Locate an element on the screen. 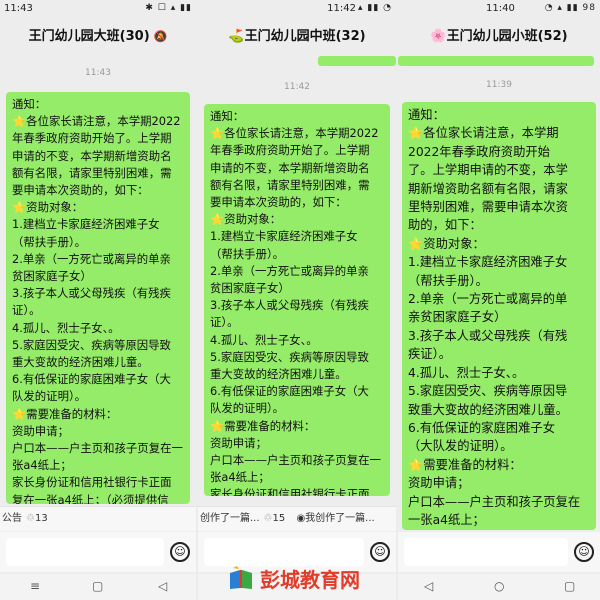 This screenshot has height=600, width=600. message-line: 户口本——户主页和孩子页复在 is located at coordinates (494, 501).